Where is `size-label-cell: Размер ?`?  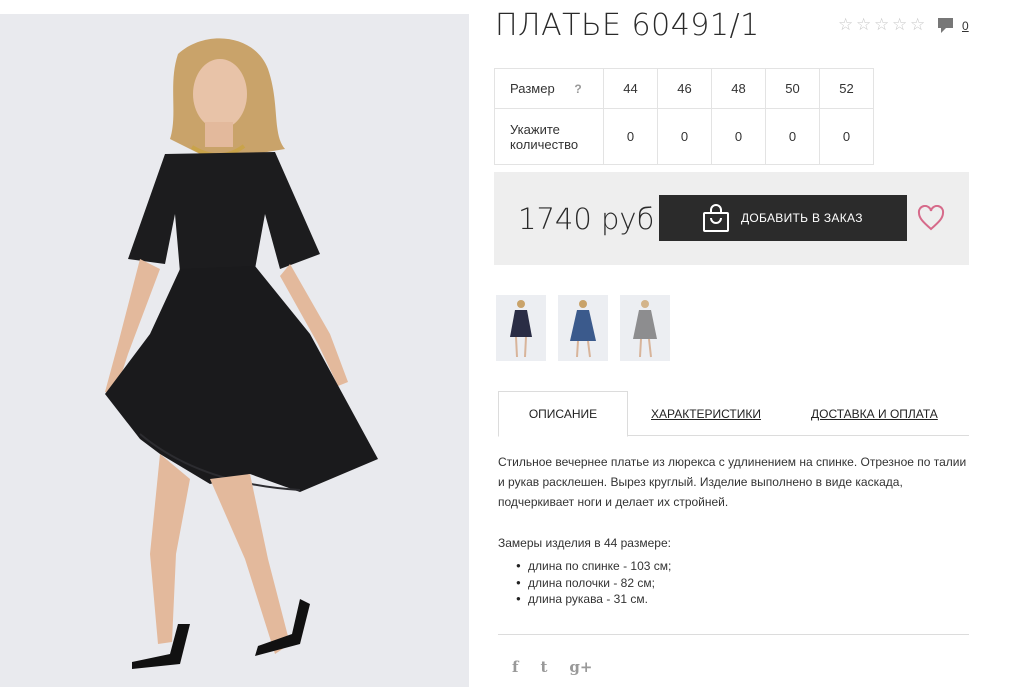 size-label-cell: Размер ? is located at coordinates (549, 88).